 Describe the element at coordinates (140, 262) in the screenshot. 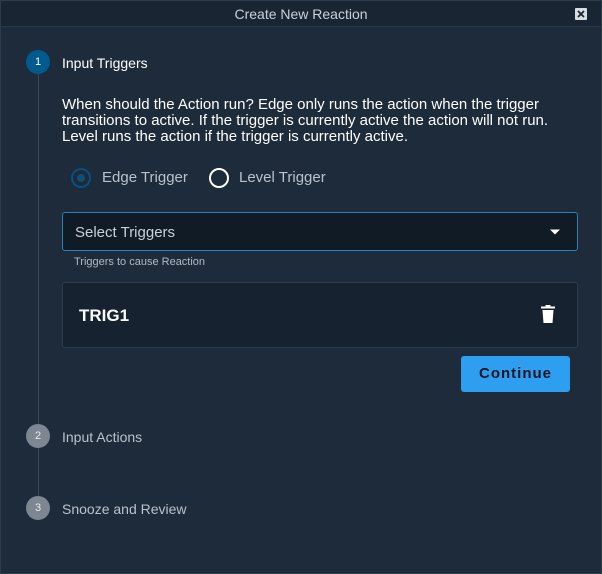

I see `select-triggers-hint: Triggers to cause Reaction` at that location.